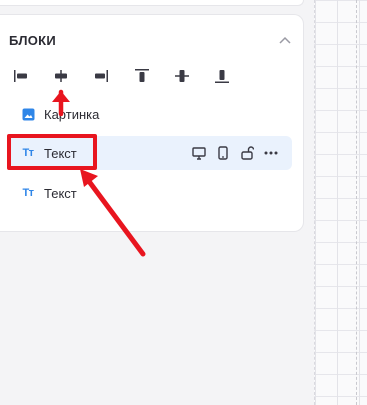 The height and width of the screenshot is (405, 367). I want to click on layer-label: Картинка, so click(72, 114).